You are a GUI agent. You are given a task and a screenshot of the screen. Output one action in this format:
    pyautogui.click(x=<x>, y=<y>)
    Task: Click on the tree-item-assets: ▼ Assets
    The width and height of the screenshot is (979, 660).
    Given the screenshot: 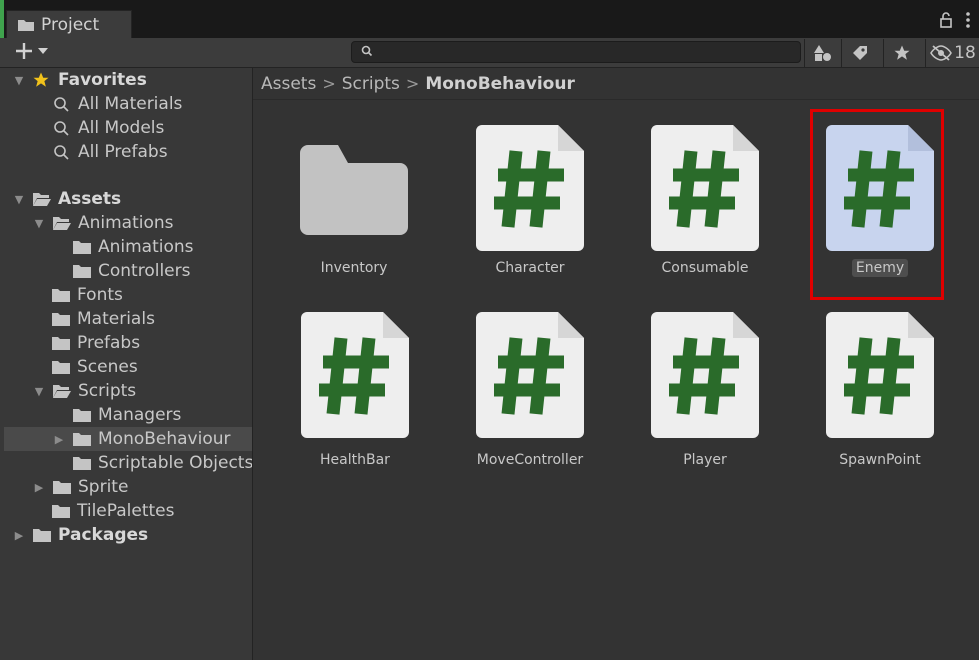 What is the action you would take?
    pyautogui.click(x=128, y=199)
    